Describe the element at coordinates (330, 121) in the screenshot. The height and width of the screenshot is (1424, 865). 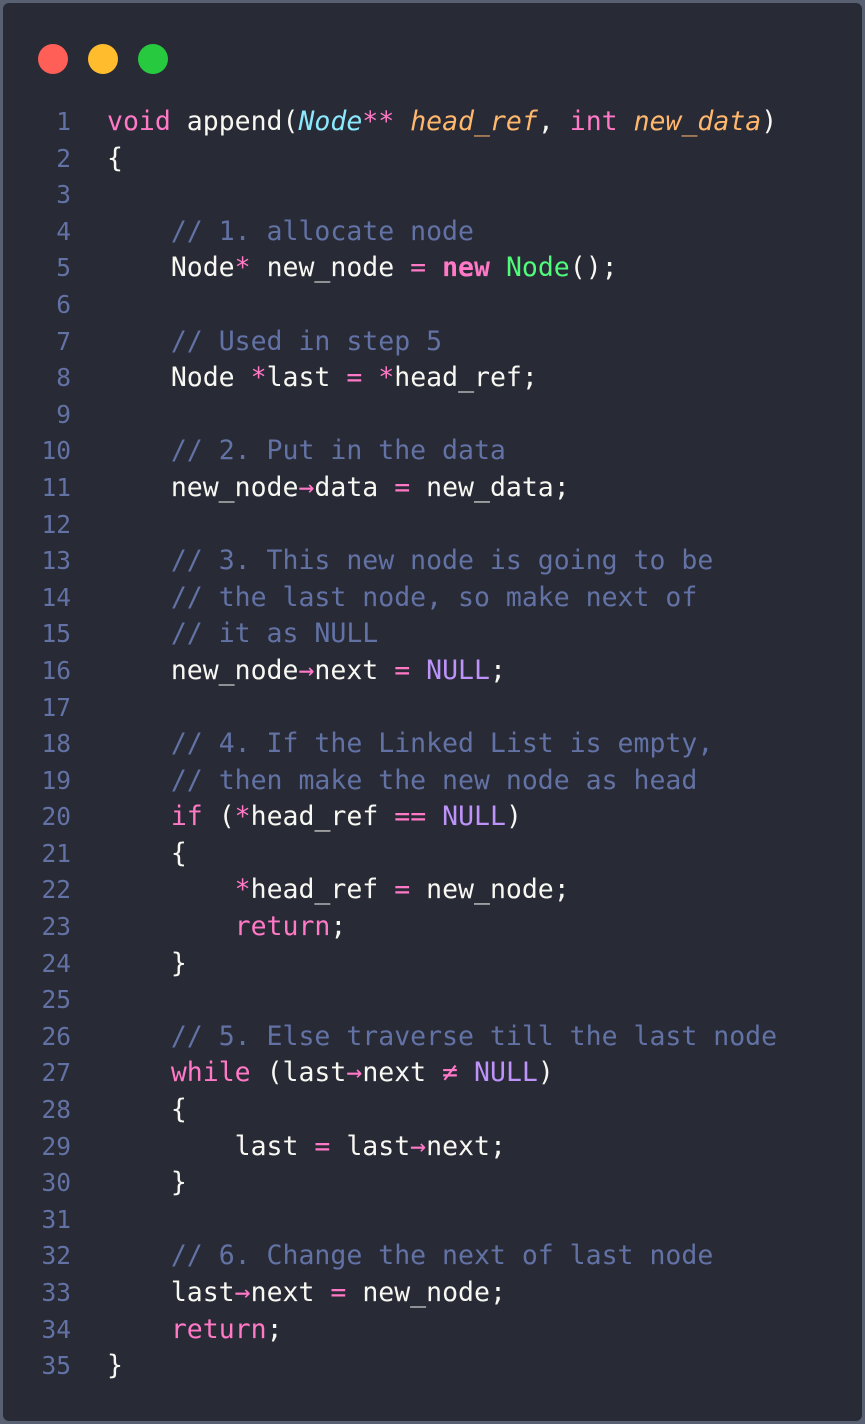
I see `code-token: Node` at that location.